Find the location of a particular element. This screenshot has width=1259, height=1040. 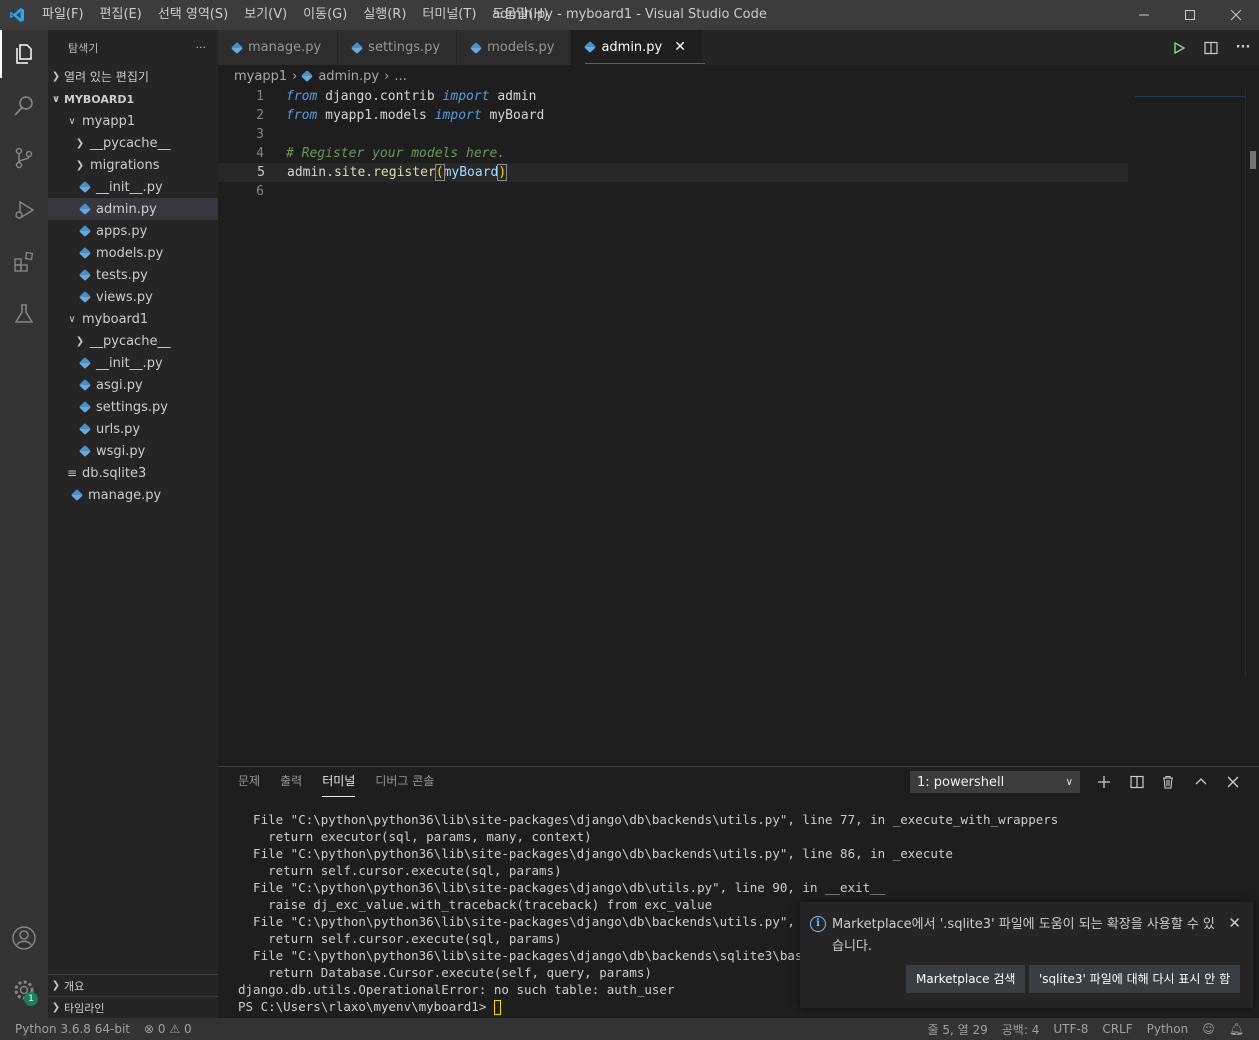

panel-tab-debug-console: 디버그 콘솔 is located at coordinates (404, 782).